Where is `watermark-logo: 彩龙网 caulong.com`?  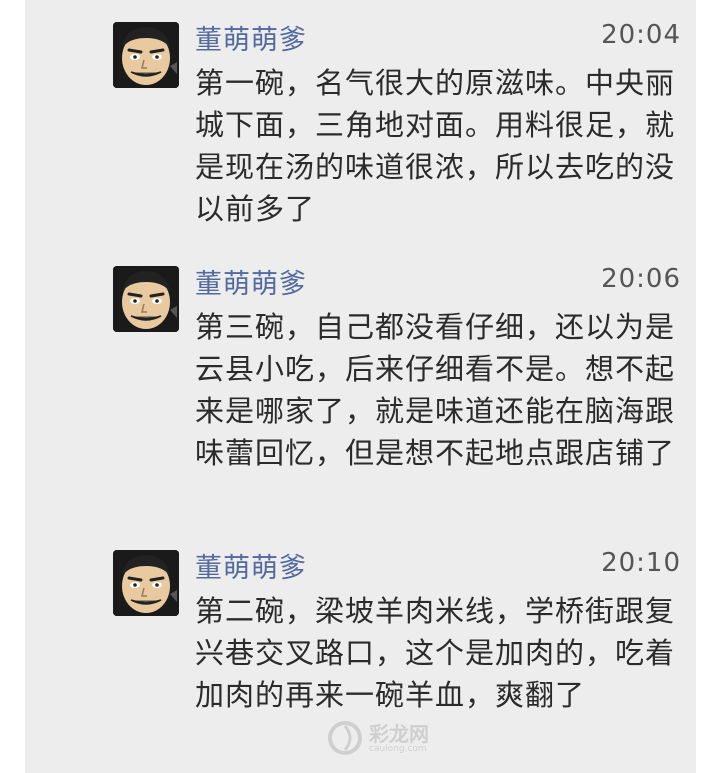
watermark-logo: 彩龙网 caulong.com is located at coordinates (390, 741).